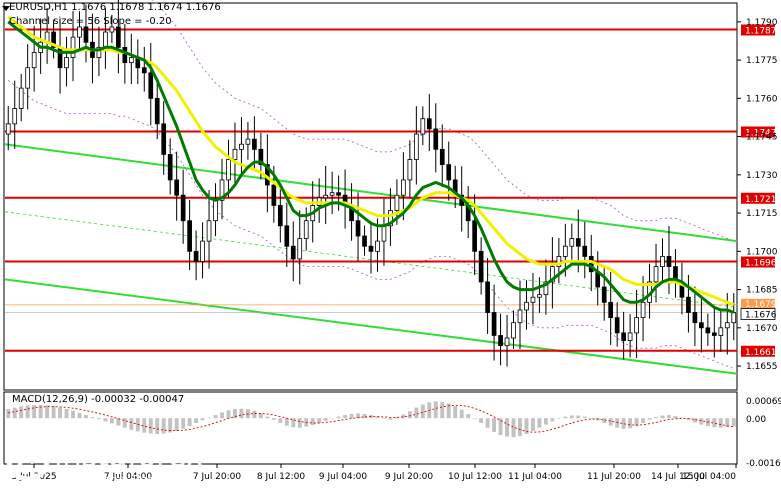  What do you see at coordinates (535, 477) in the screenshot?
I see `x-tick-label: 11 Jul 04:00` at bounding box center [535, 477].